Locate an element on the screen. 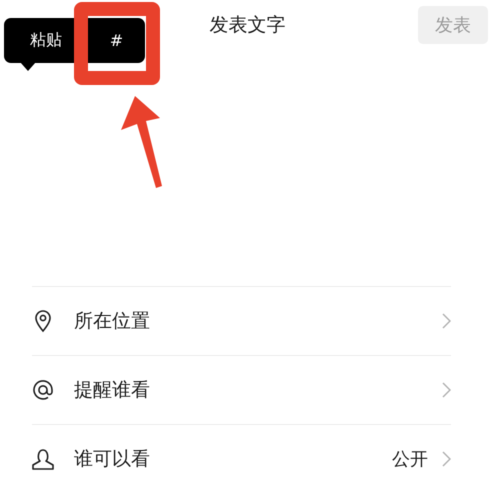 The height and width of the screenshot is (483, 499). option-label: 所在位置 is located at coordinates (112, 321).